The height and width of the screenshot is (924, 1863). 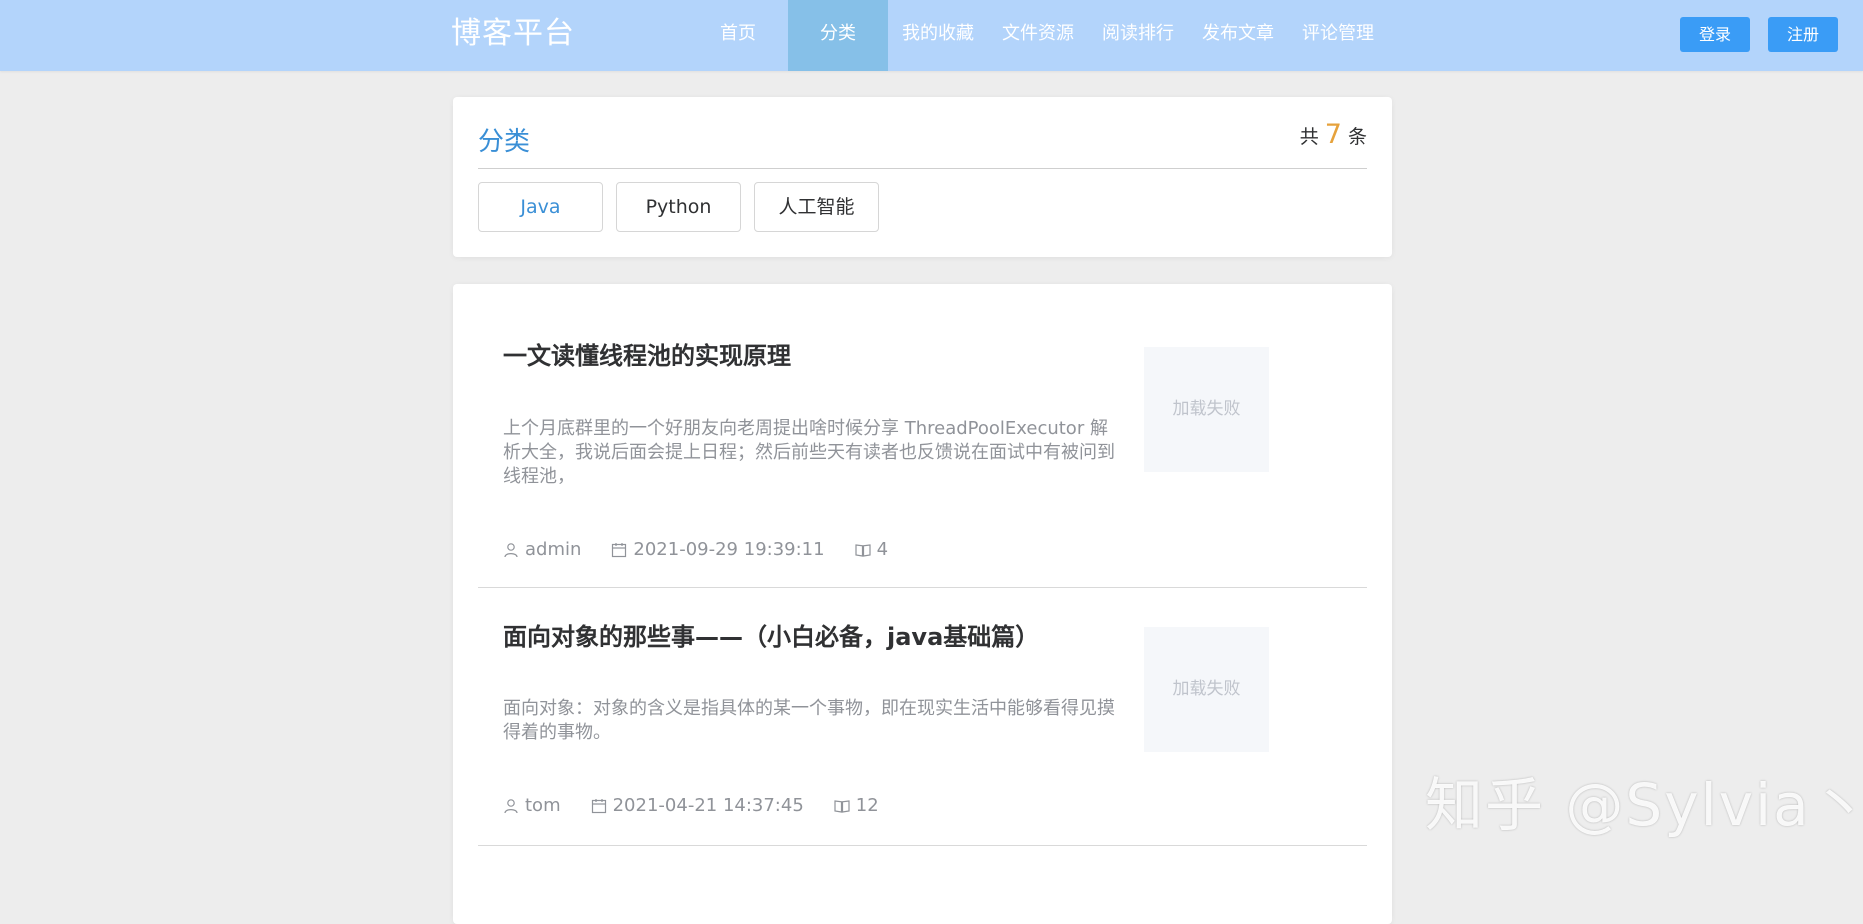 I want to click on count-suffix: 条, so click(x=1357, y=137).